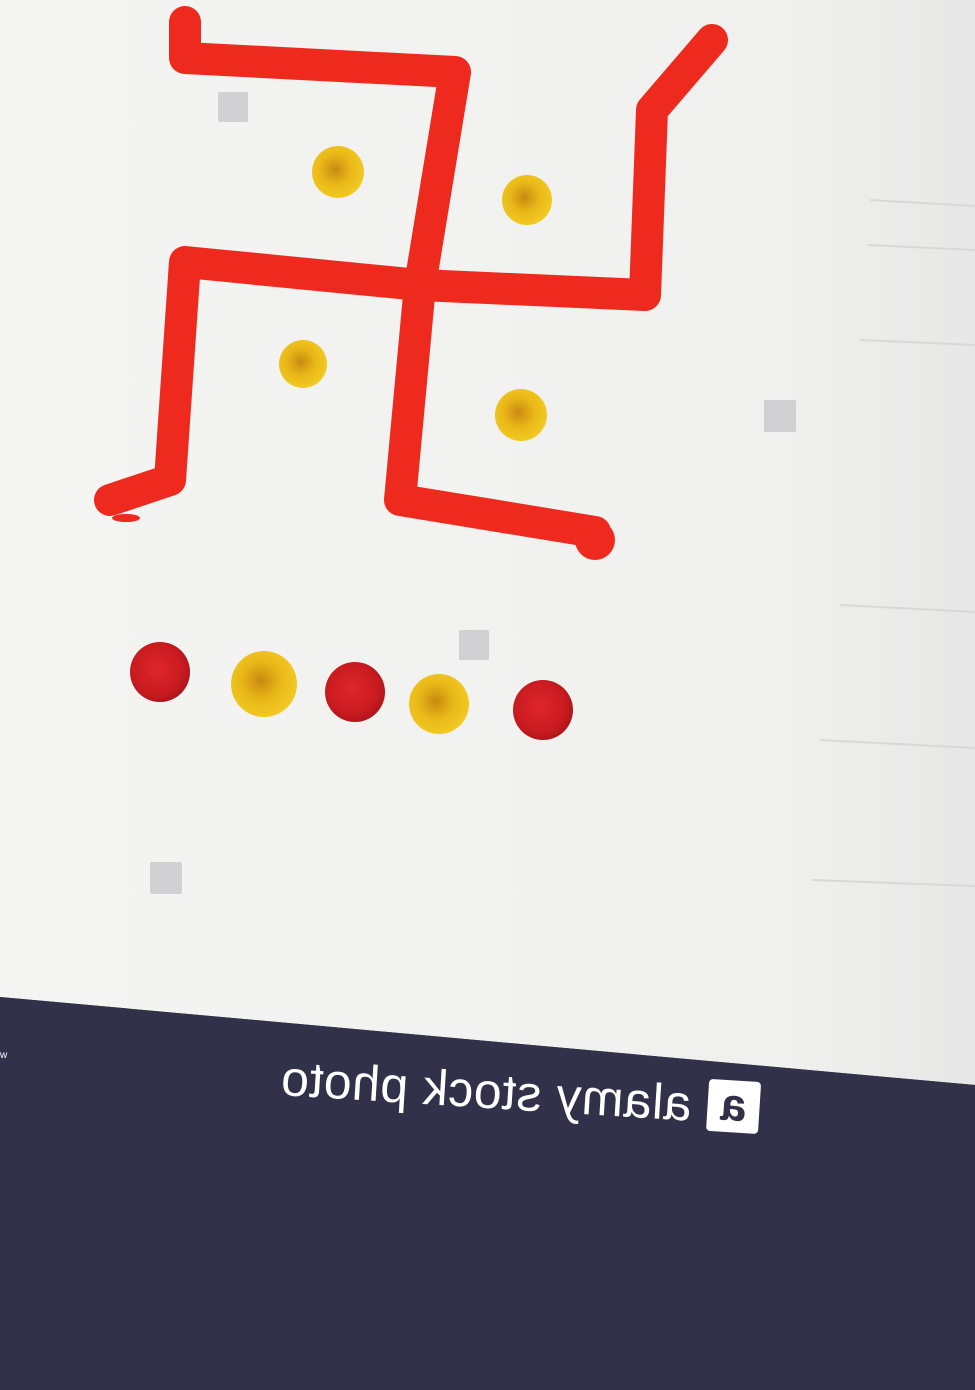  Describe the element at coordinates (126, 518) in the screenshot. I see `paint-drip` at that location.